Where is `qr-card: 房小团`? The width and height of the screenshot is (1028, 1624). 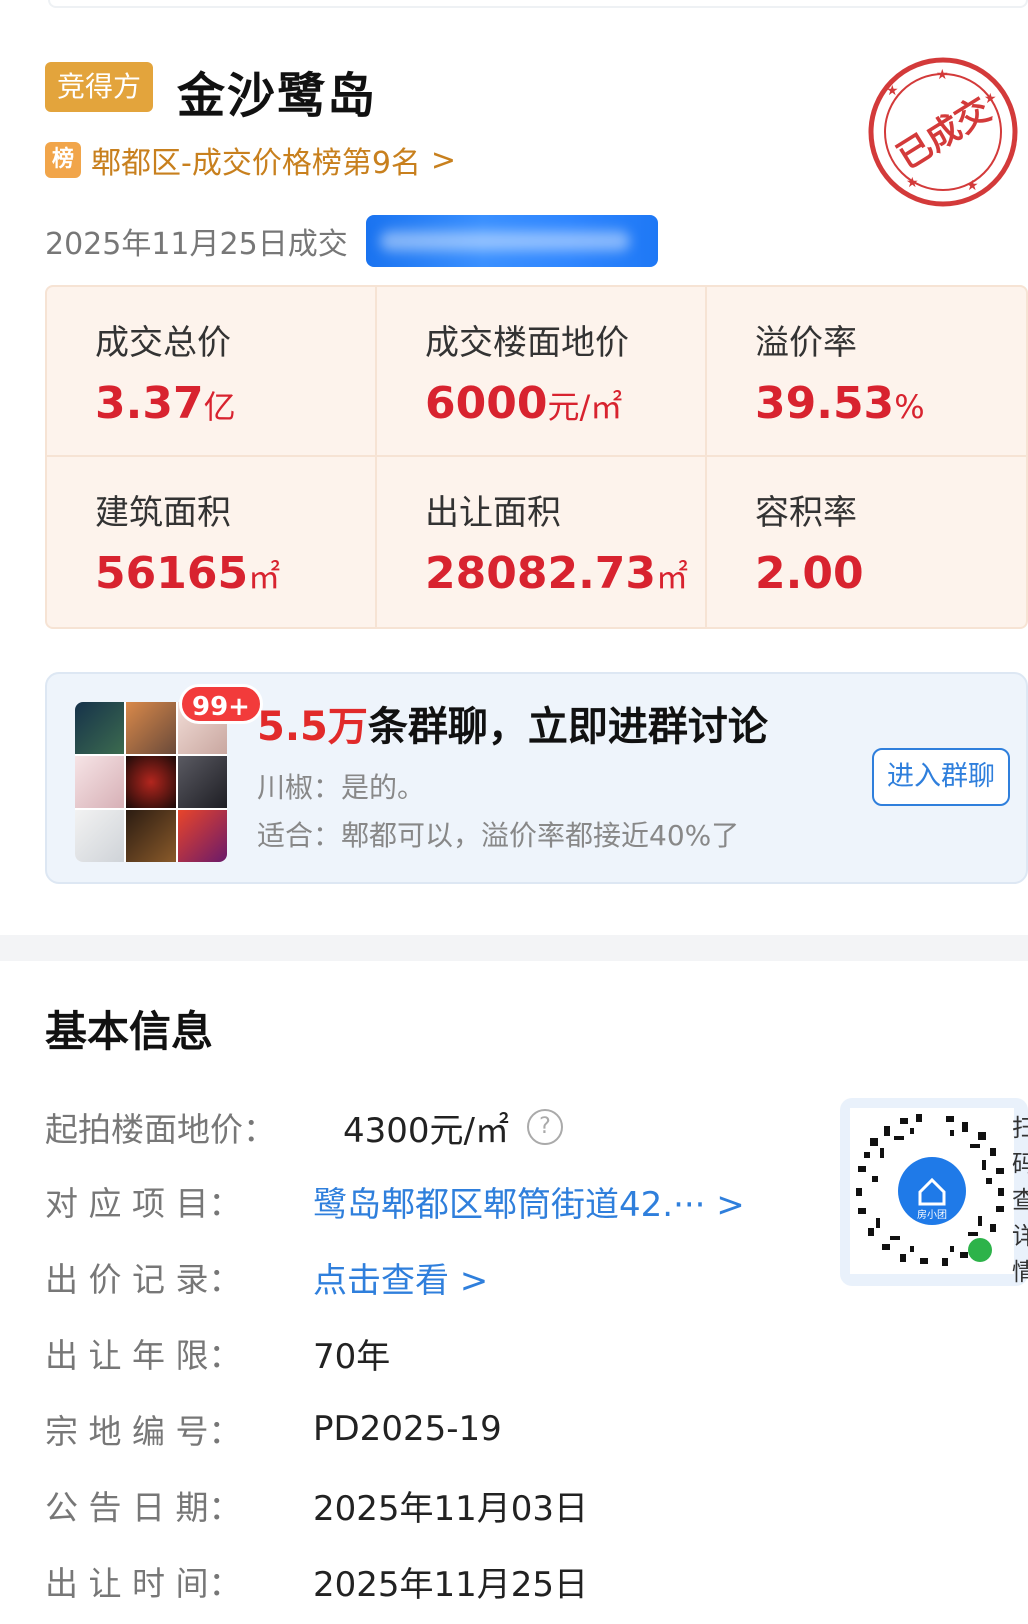 qr-card: 房小团 is located at coordinates (934, 1192).